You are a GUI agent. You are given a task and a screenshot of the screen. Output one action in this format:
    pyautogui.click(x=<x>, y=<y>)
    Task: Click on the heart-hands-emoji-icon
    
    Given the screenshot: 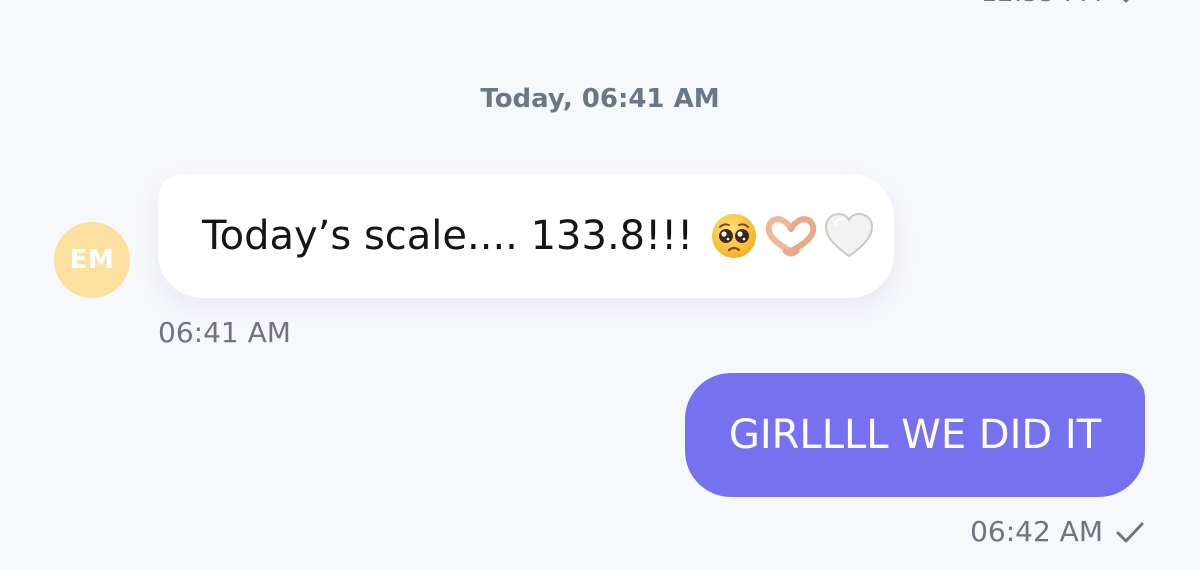 What is the action you would take?
    pyautogui.click(x=791, y=236)
    